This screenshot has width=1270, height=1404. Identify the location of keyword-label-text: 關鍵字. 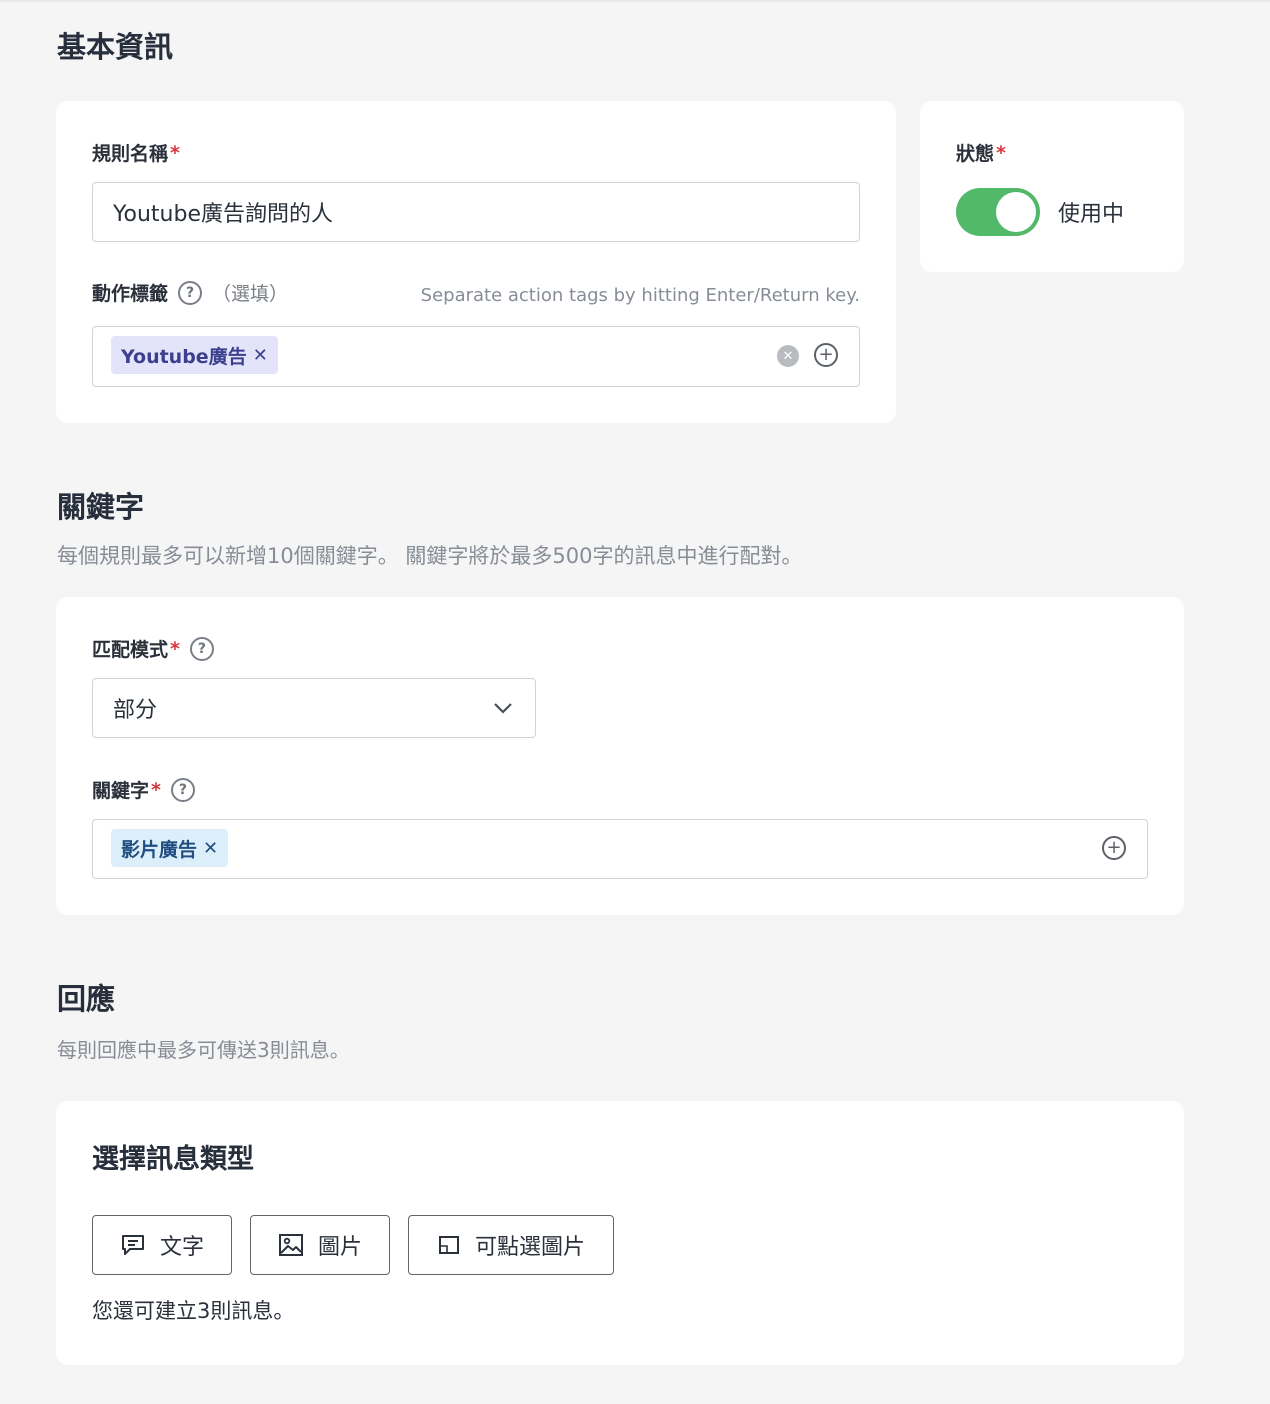
(121, 791).